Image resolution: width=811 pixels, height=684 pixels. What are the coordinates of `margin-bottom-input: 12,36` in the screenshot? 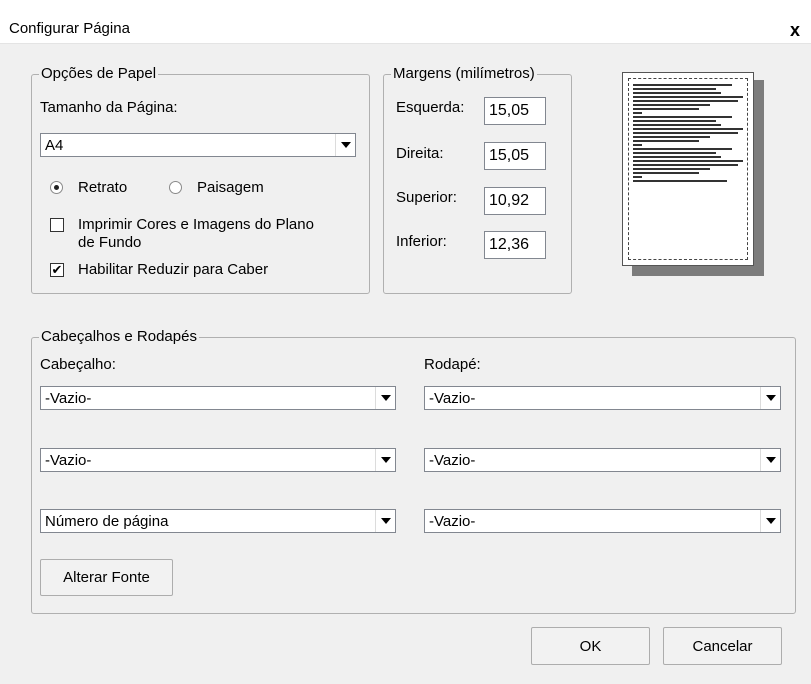 It's located at (515, 245).